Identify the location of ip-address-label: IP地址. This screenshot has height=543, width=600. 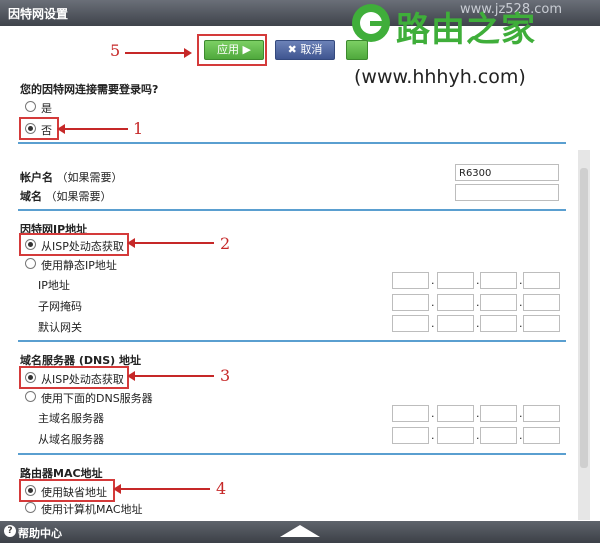
(54, 285).